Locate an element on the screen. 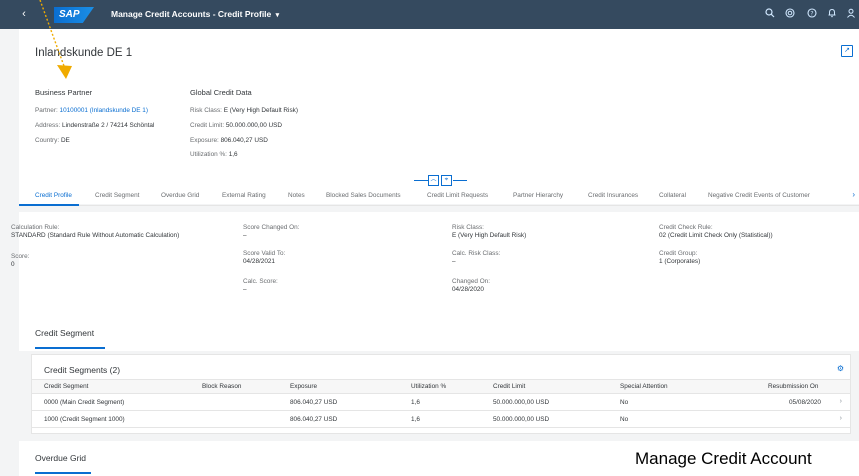  calc-rule-label: Calculation Rule: is located at coordinates (35, 227).